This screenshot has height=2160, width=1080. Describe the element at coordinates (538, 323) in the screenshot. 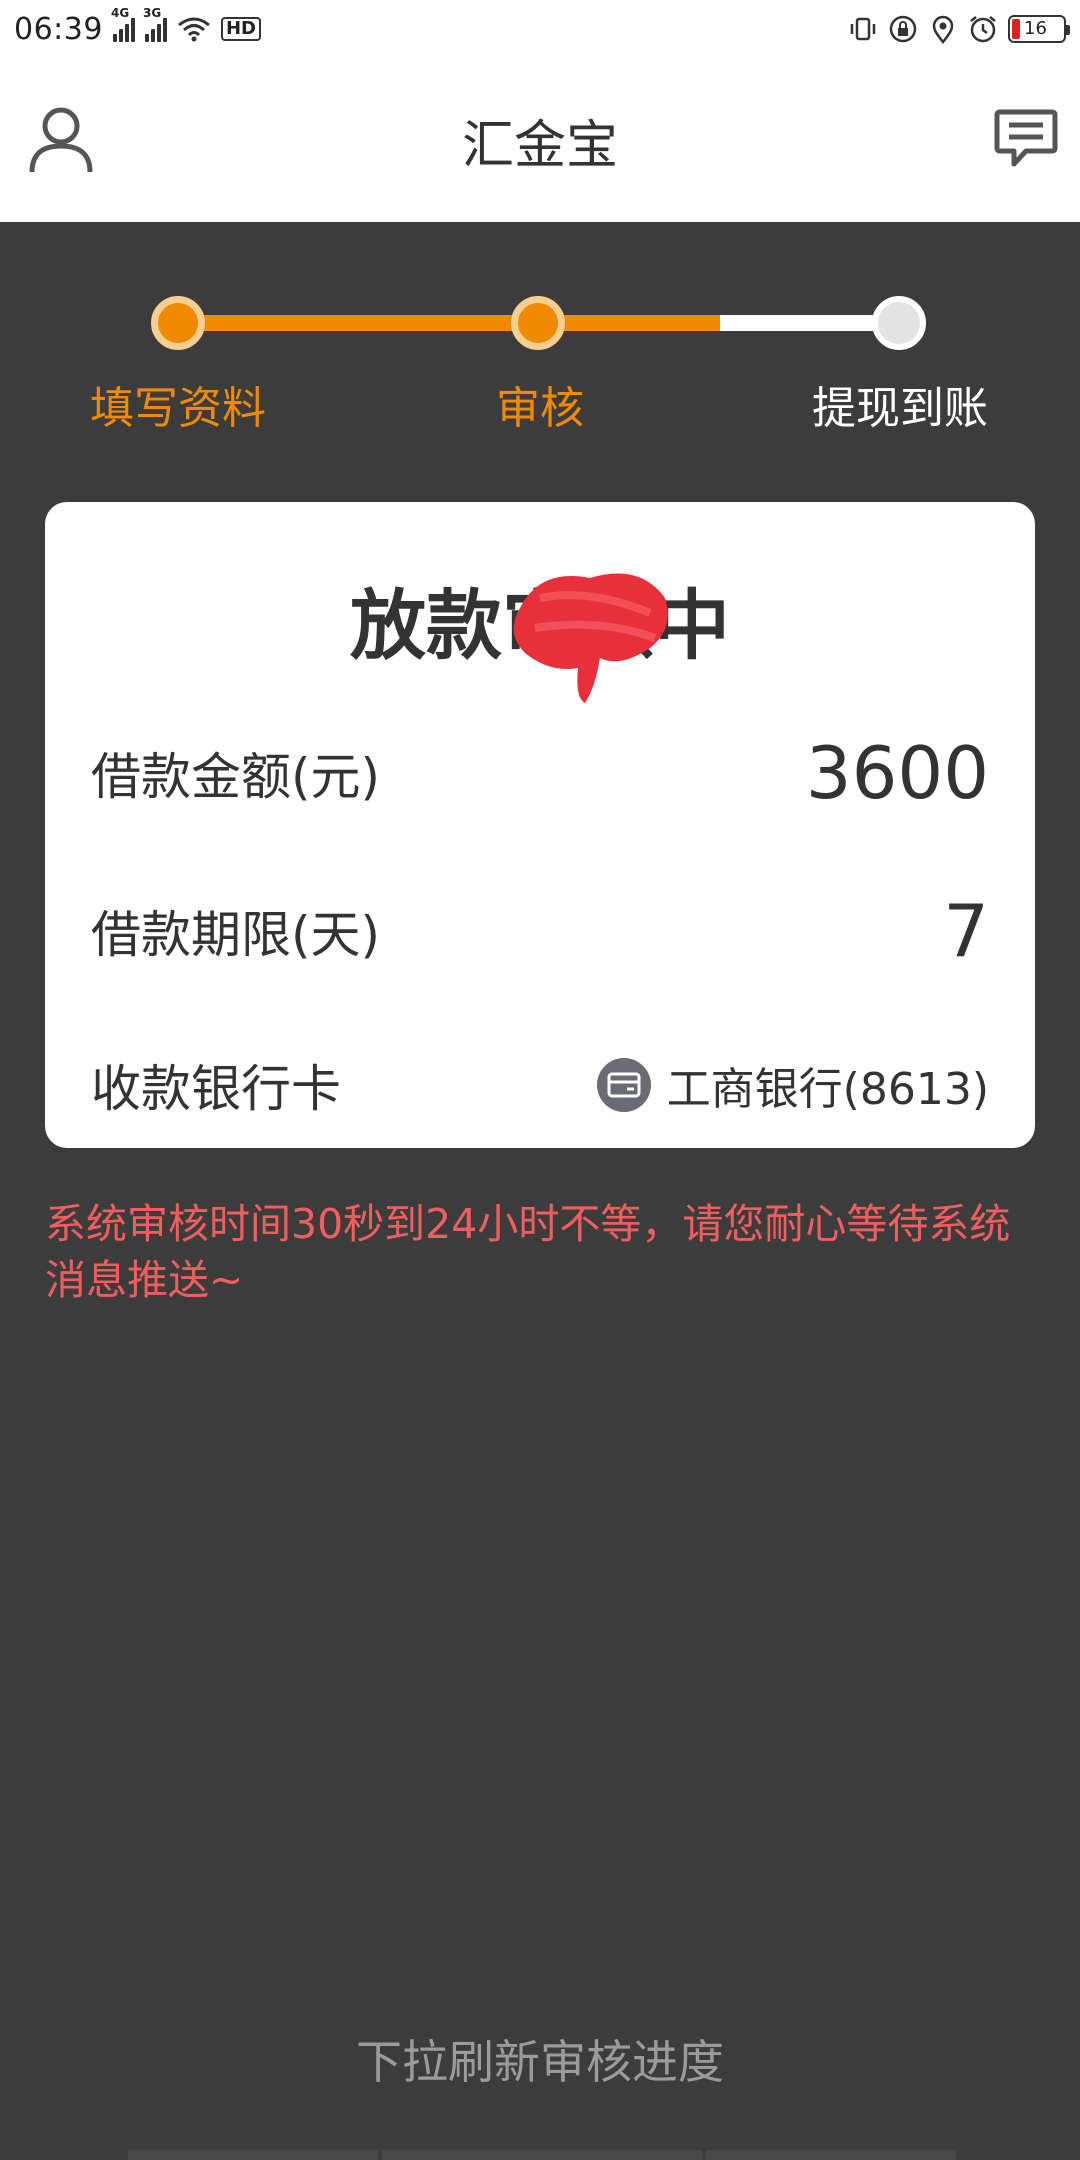

I see `step-dot-review` at that location.